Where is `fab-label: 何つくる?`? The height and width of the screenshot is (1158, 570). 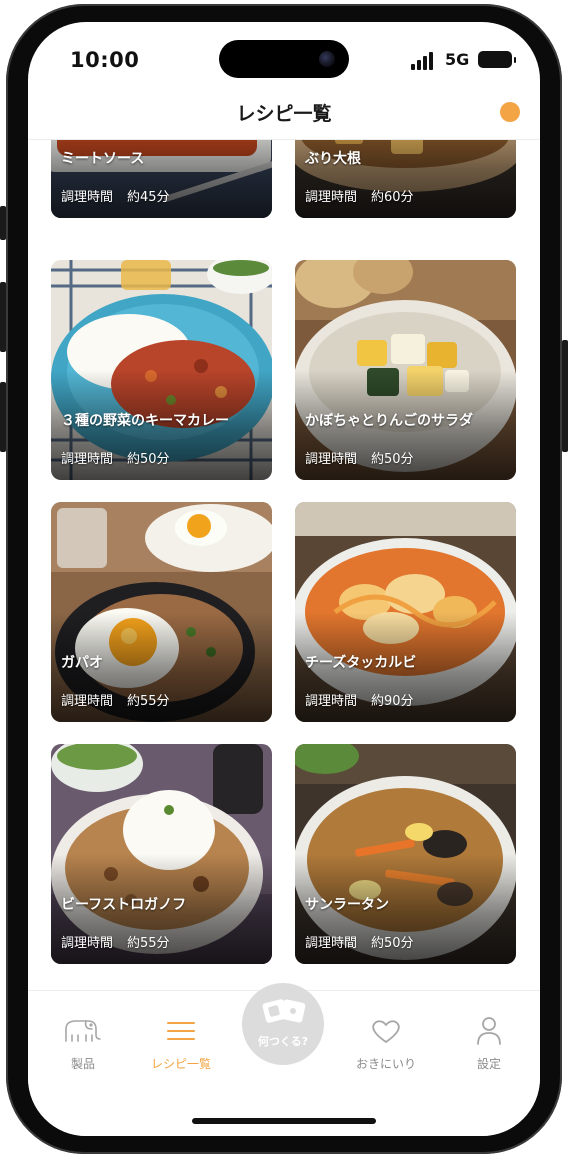
fab-label: 何つくる? is located at coordinates (283, 1041).